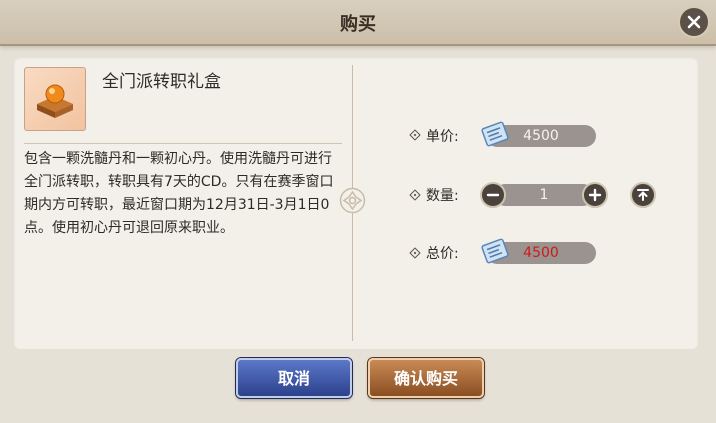 This screenshot has width=716, height=423. What do you see at coordinates (442, 254) in the screenshot?
I see `total-price-label: 总价:` at bounding box center [442, 254].